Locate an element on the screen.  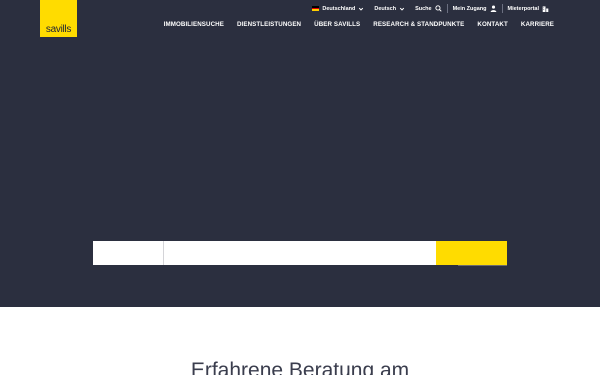
building-icon is located at coordinates (545, 9).